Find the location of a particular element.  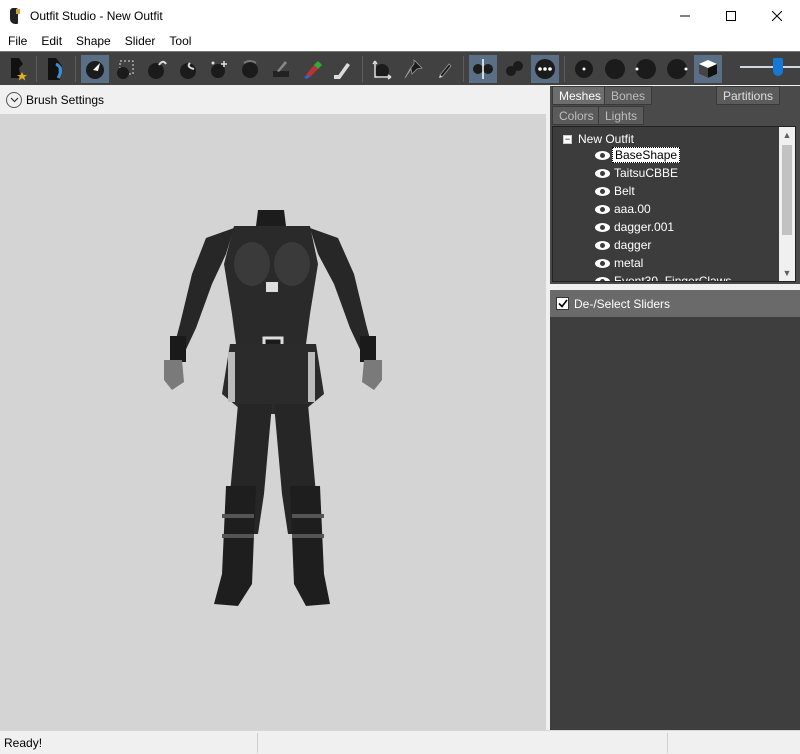

pivot-button is located at coordinates (413, 69).